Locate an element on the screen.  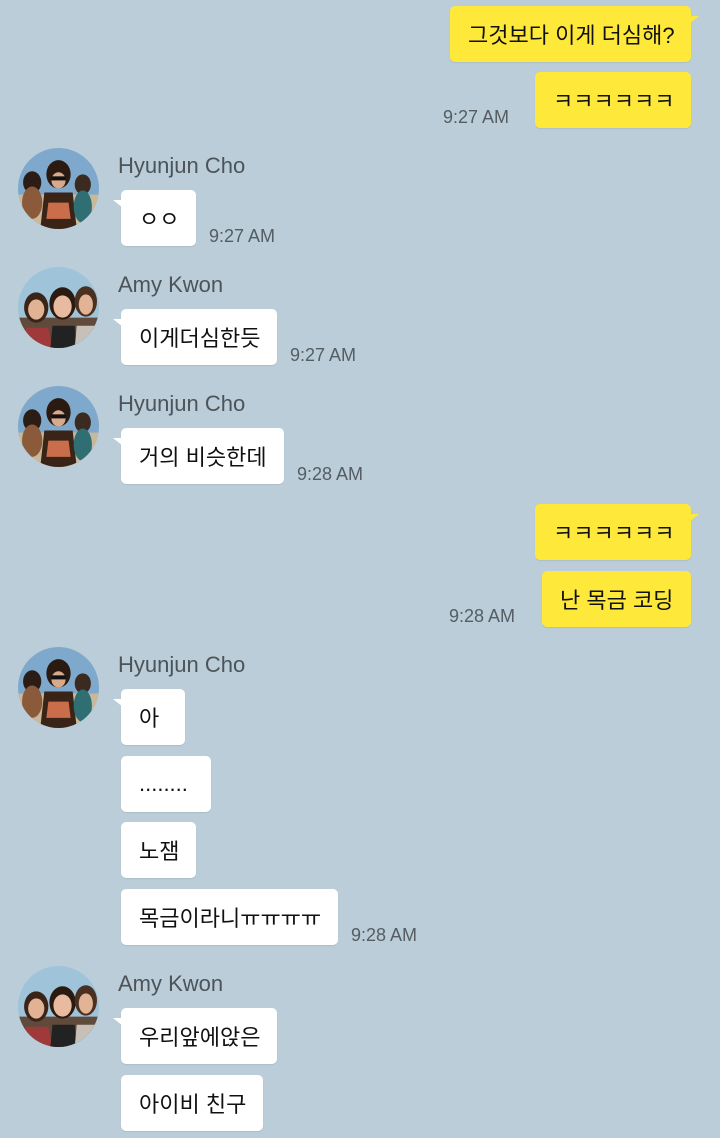
message-text: 난 목금 코딩 is located at coordinates (617, 600).